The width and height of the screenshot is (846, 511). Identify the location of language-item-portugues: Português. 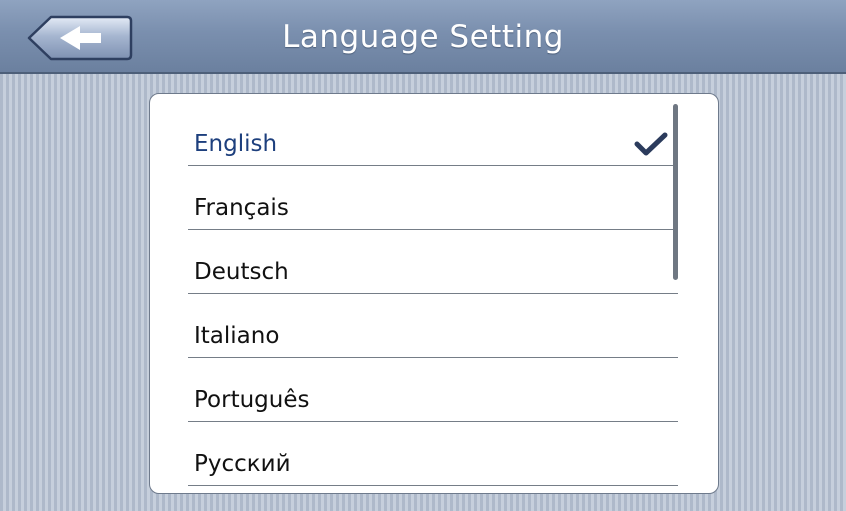
(433, 390).